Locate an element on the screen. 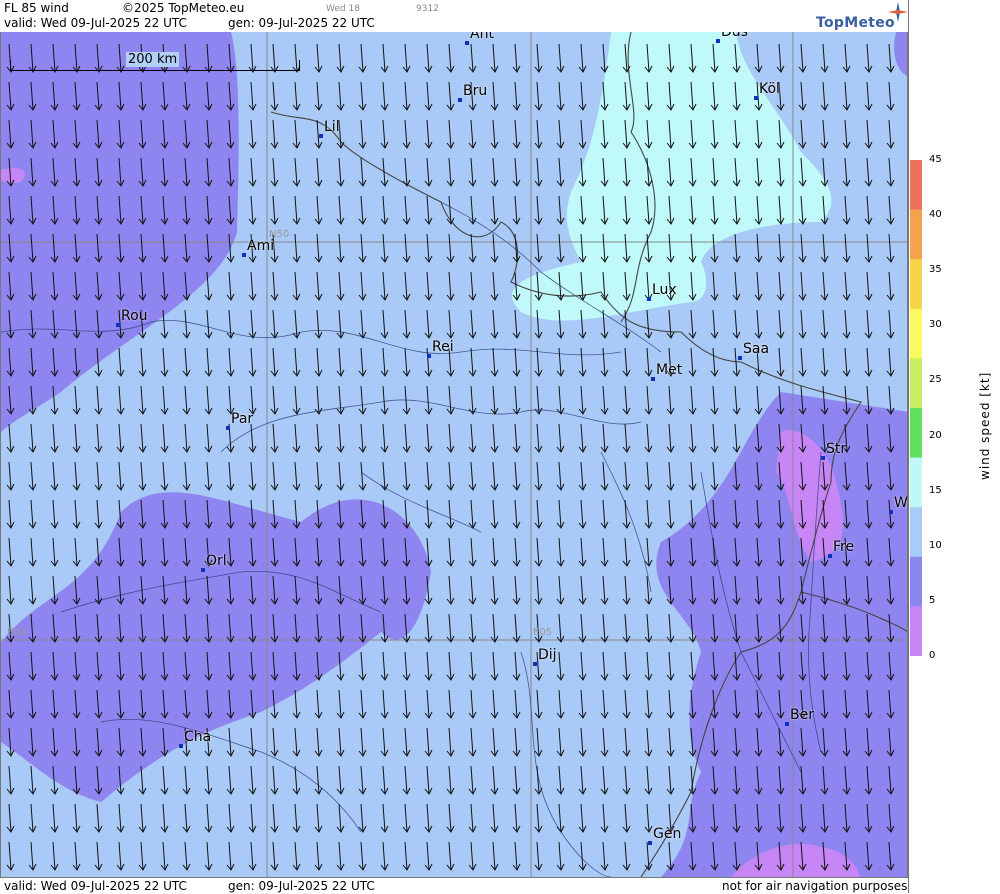 The height and width of the screenshot is (894, 1000). city-label-16: Dij is located at coordinates (547, 655).